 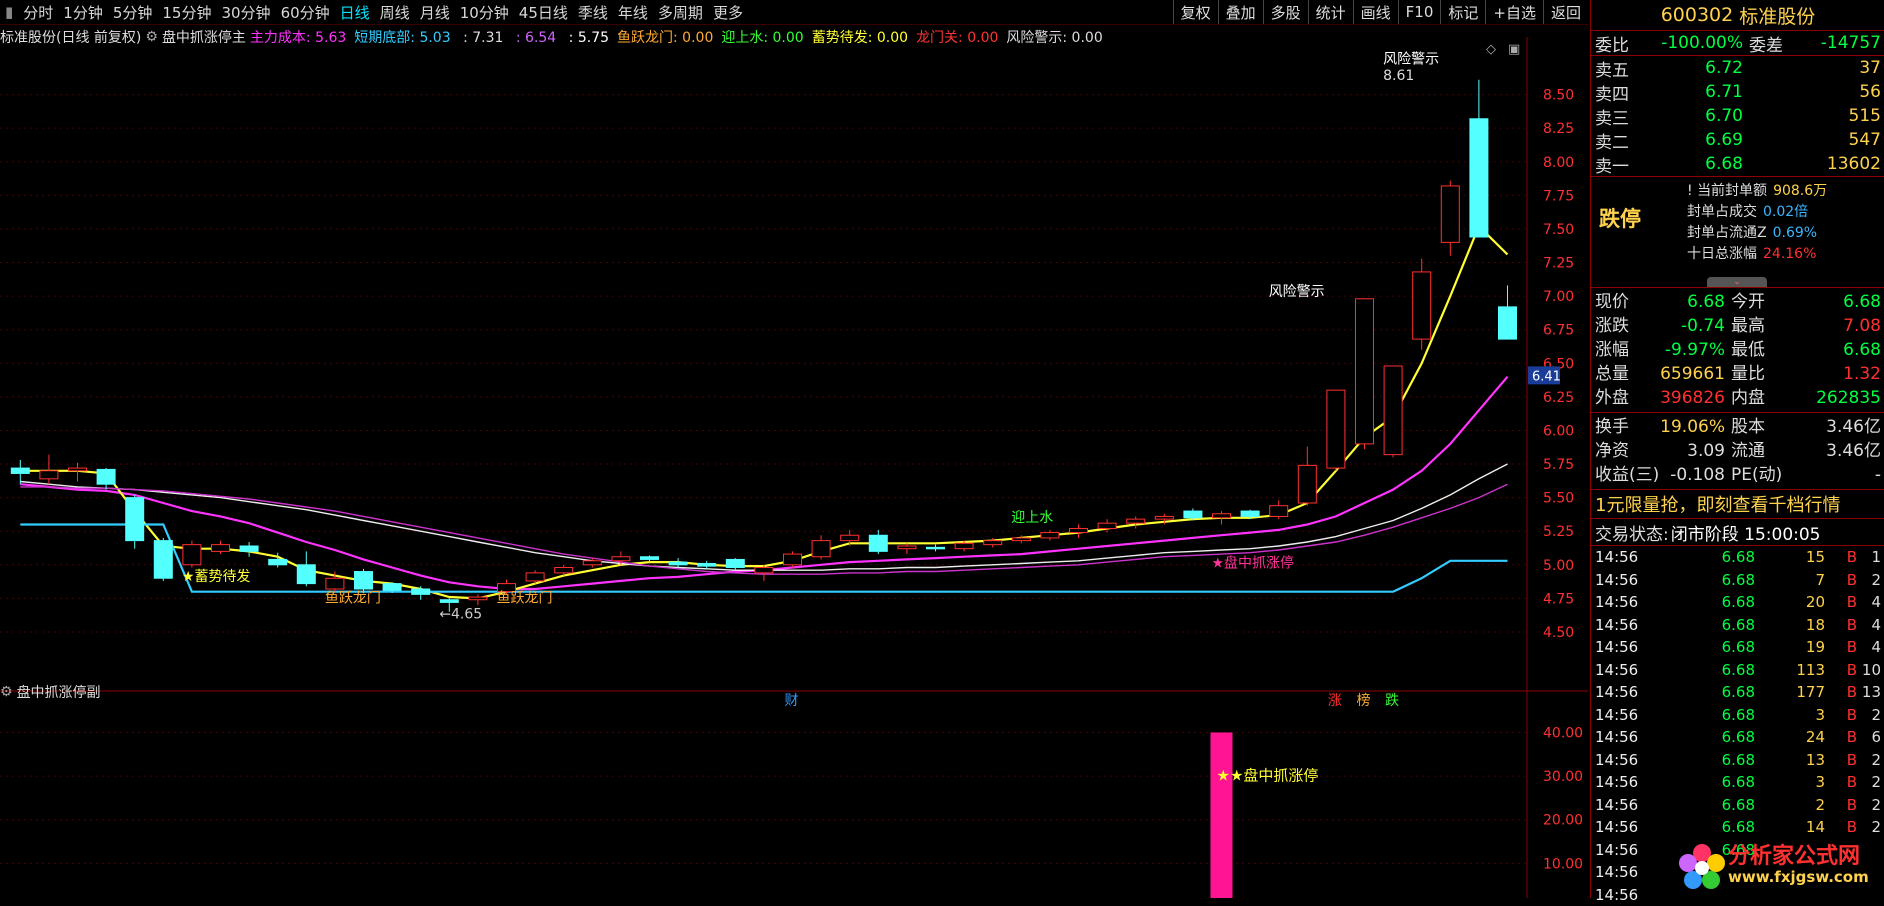 What do you see at coordinates (1462, 12) in the screenshot?
I see `tool-button: 标记` at bounding box center [1462, 12].